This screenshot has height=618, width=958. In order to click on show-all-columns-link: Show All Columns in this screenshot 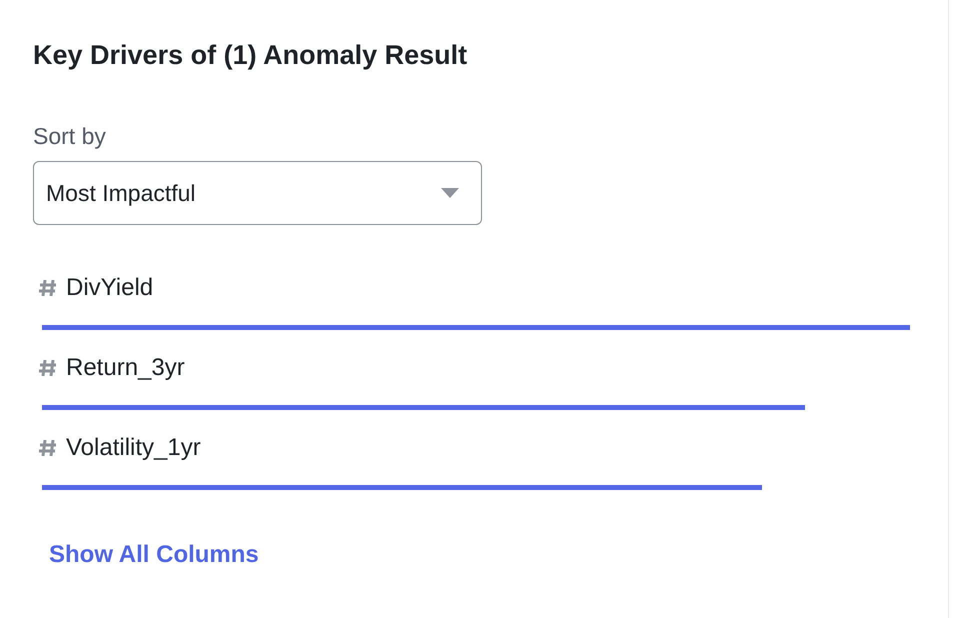, I will do `click(154, 555)`.